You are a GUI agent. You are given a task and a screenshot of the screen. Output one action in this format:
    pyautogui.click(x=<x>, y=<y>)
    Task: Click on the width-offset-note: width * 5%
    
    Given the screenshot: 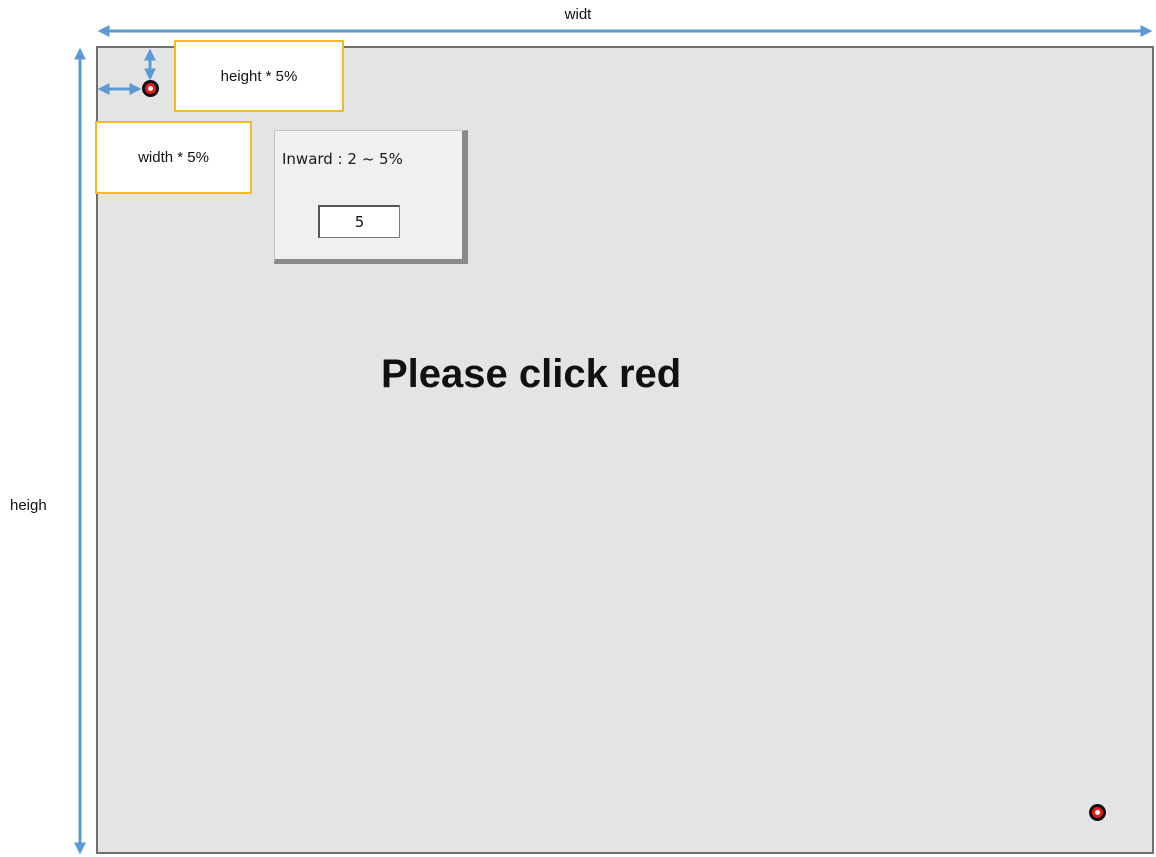 What is the action you would take?
    pyautogui.click(x=173, y=157)
    